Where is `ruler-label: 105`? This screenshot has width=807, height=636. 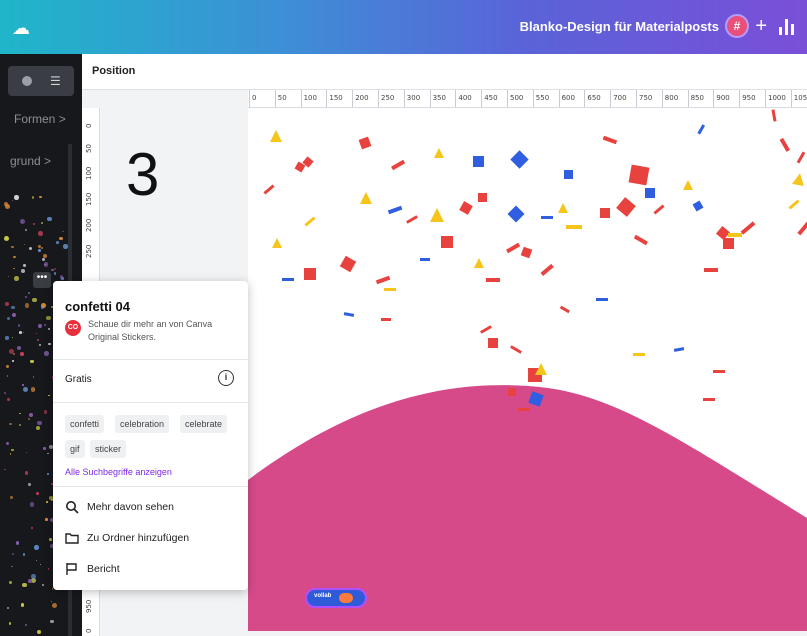
ruler-label: 105 is located at coordinates (800, 98).